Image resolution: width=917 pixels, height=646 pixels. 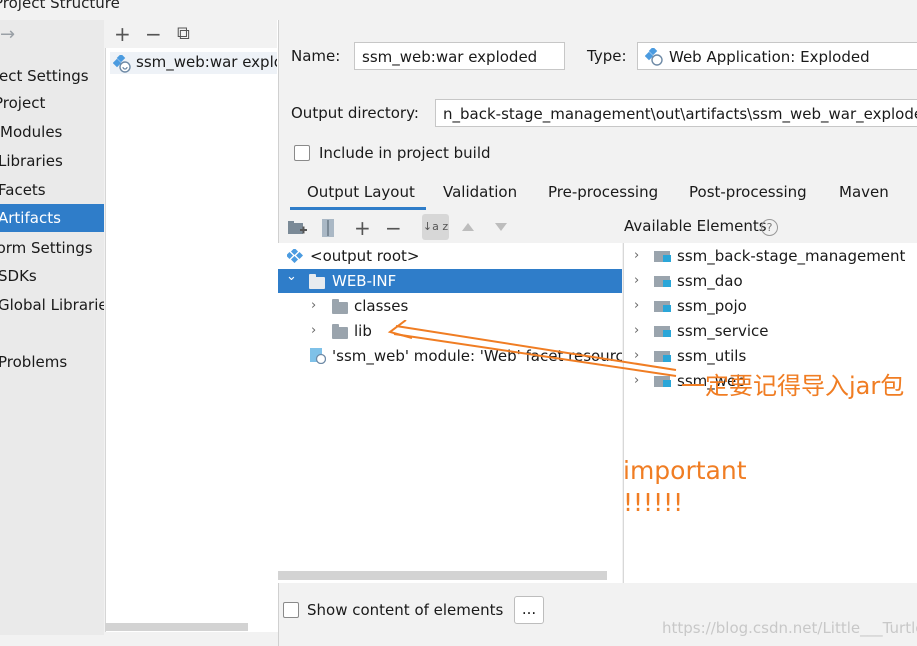 What do you see at coordinates (501, 227) in the screenshot?
I see `move-down-icon` at bounding box center [501, 227].